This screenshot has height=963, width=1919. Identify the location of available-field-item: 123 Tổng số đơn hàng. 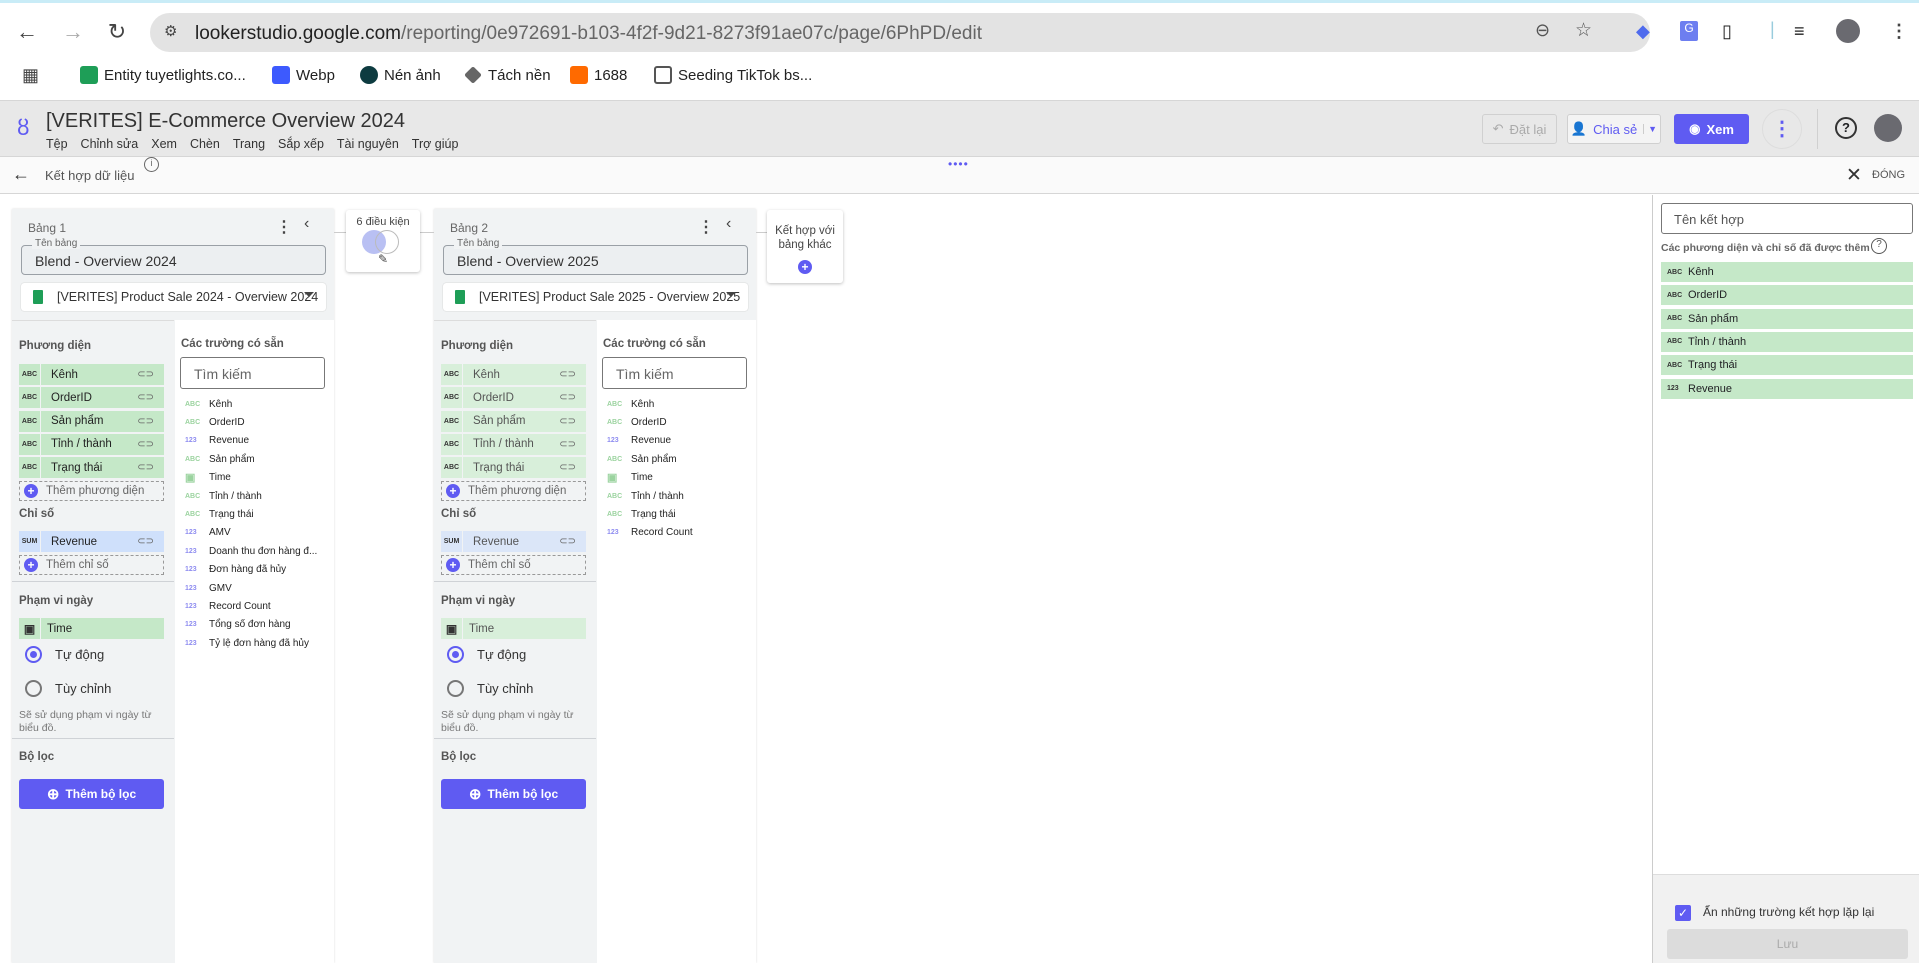
(251, 625).